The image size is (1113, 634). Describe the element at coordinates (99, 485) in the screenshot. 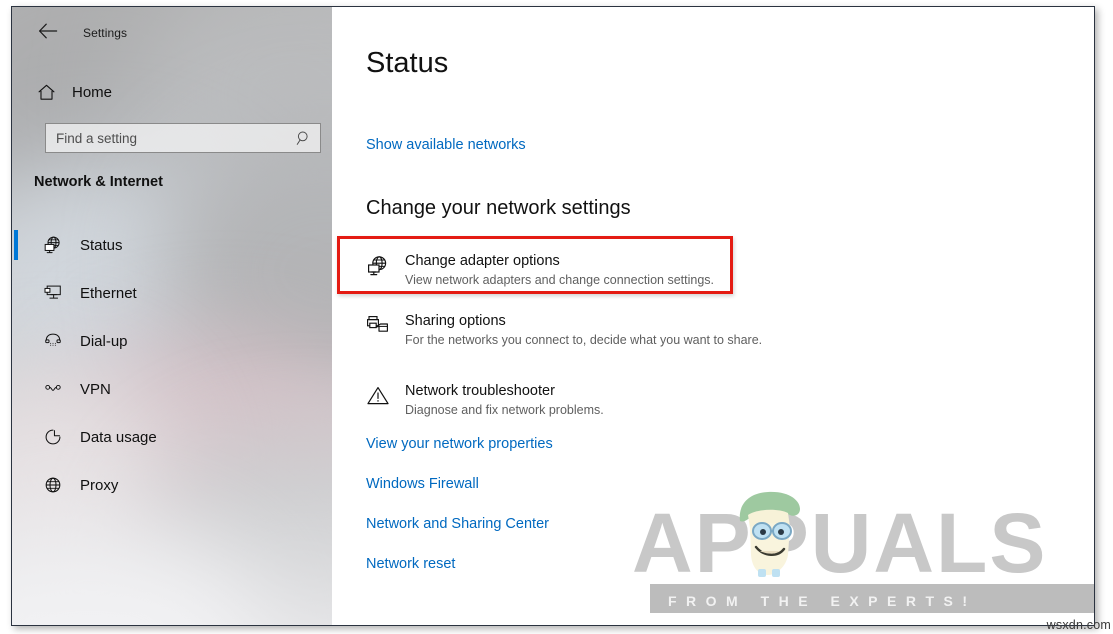

I see `sidebar-item-label: Proxy` at that location.